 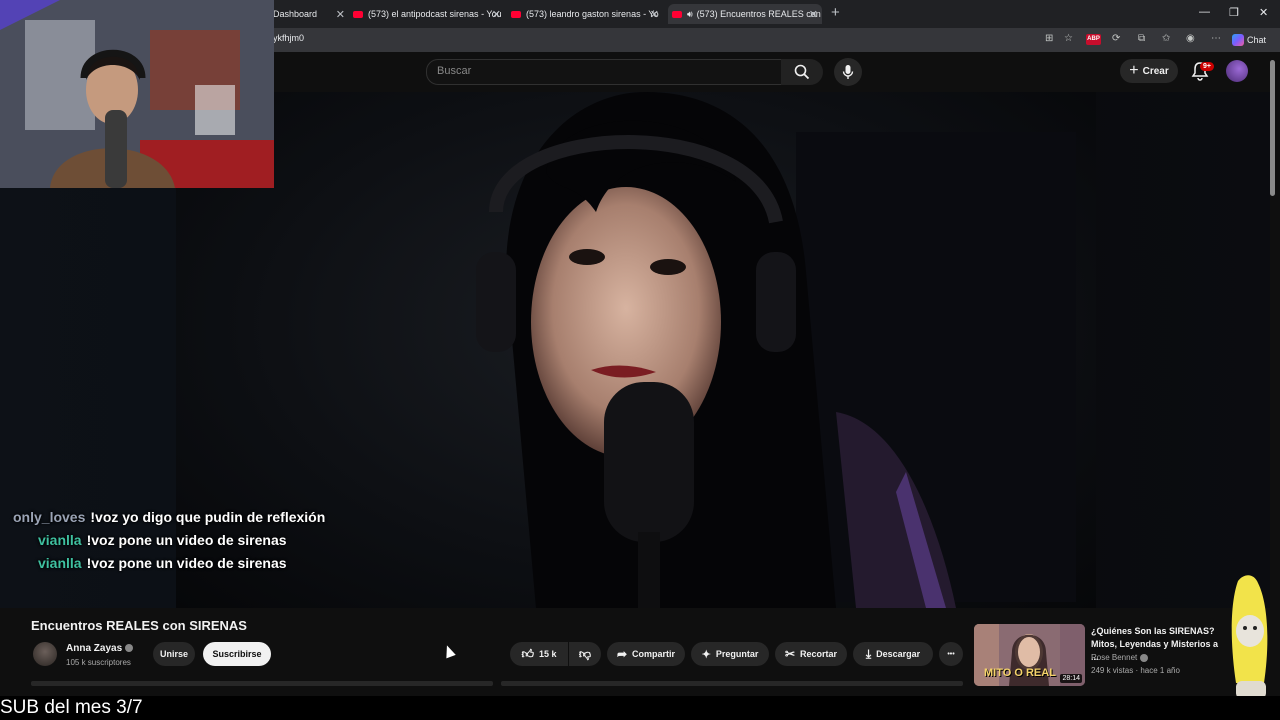 I want to click on share-icon: ➦, so click(x=622, y=654).